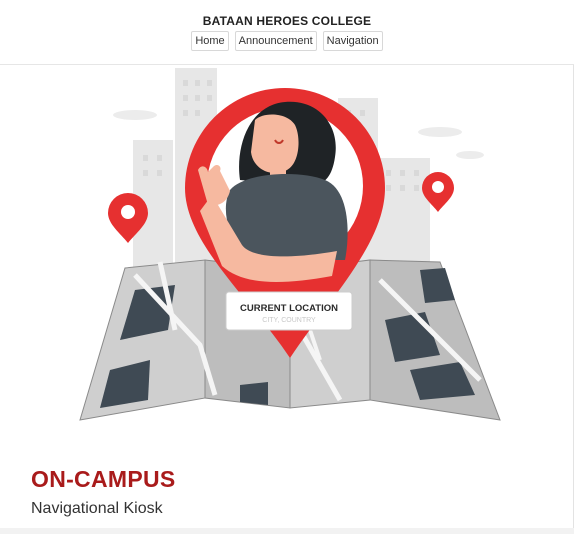  What do you see at coordinates (103, 479) in the screenshot?
I see `page-title: ON-CAMPUS` at bounding box center [103, 479].